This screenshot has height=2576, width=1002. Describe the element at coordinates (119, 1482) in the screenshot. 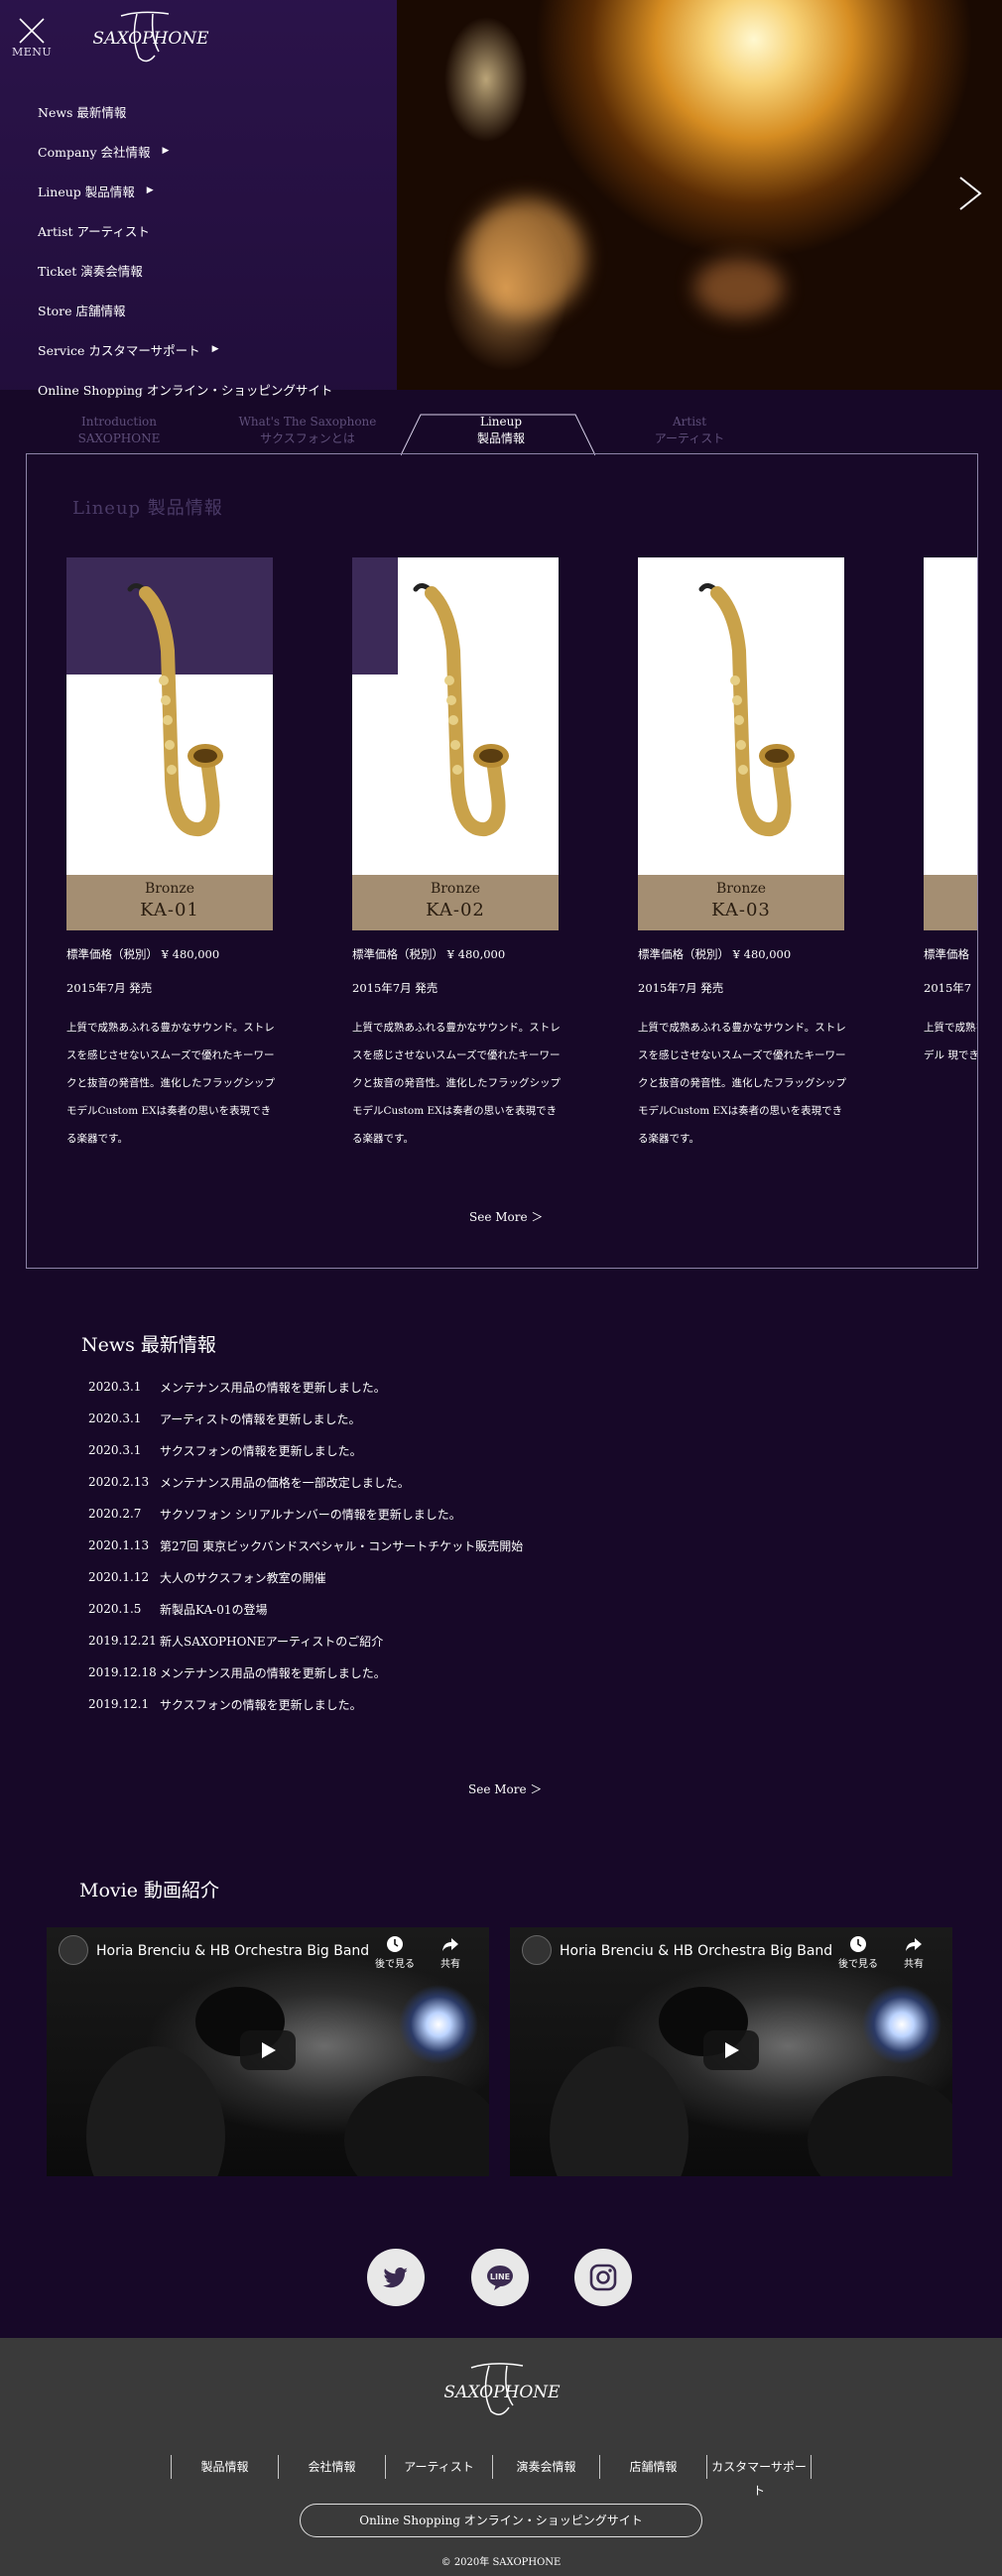

I see `news-date: 2020.2.13` at that location.